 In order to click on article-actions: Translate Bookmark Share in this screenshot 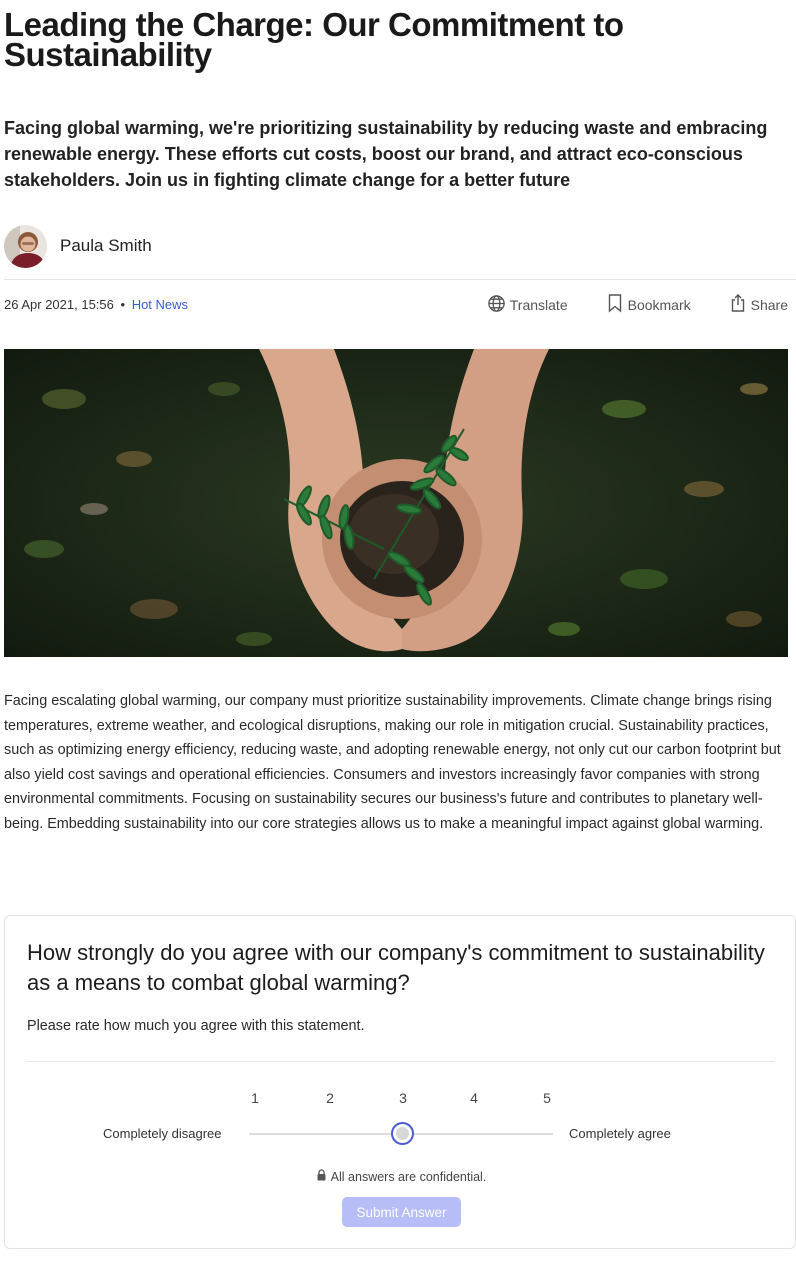, I will do `click(618, 304)`.